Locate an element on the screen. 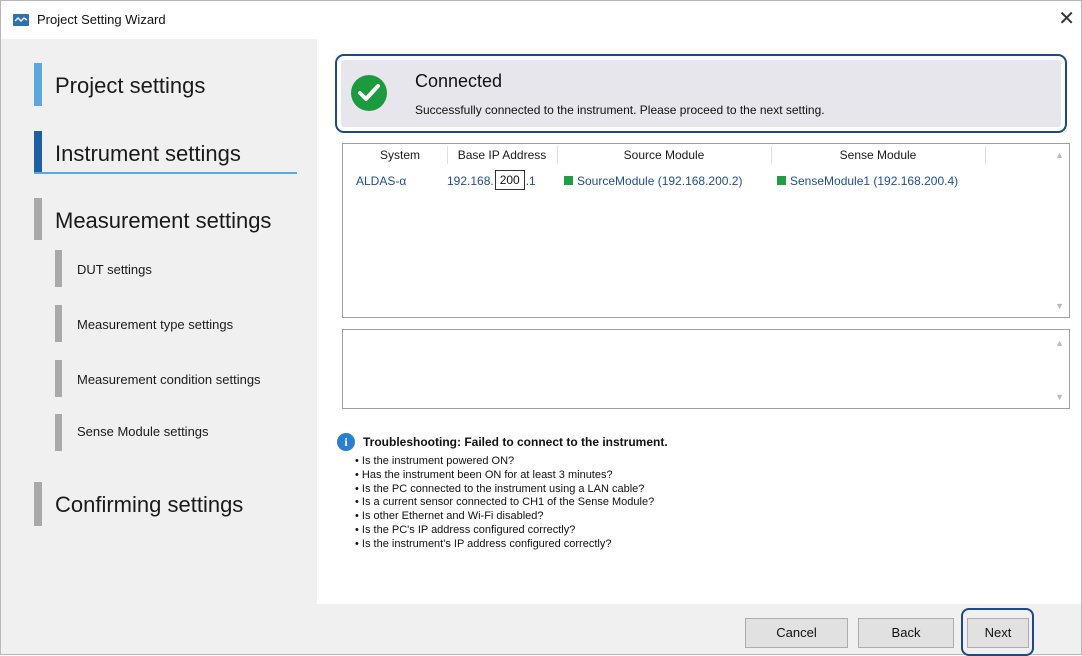  column-header-system: System is located at coordinates (400, 155).